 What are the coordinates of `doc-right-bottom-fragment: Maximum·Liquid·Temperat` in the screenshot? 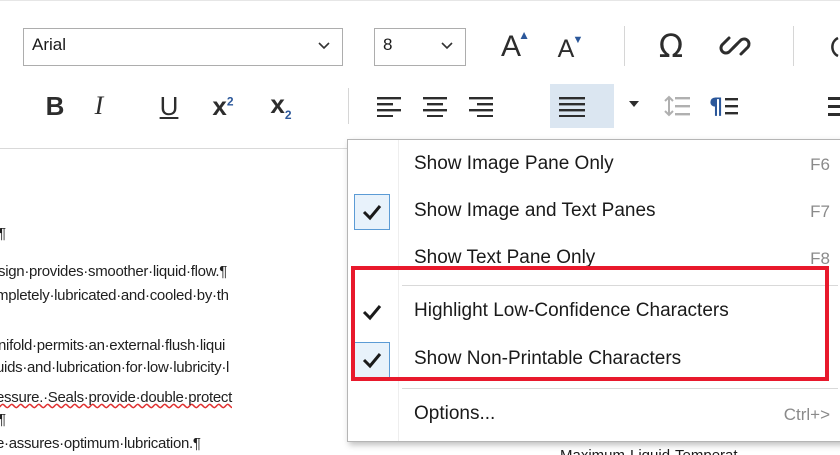 It's located at (649, 451).